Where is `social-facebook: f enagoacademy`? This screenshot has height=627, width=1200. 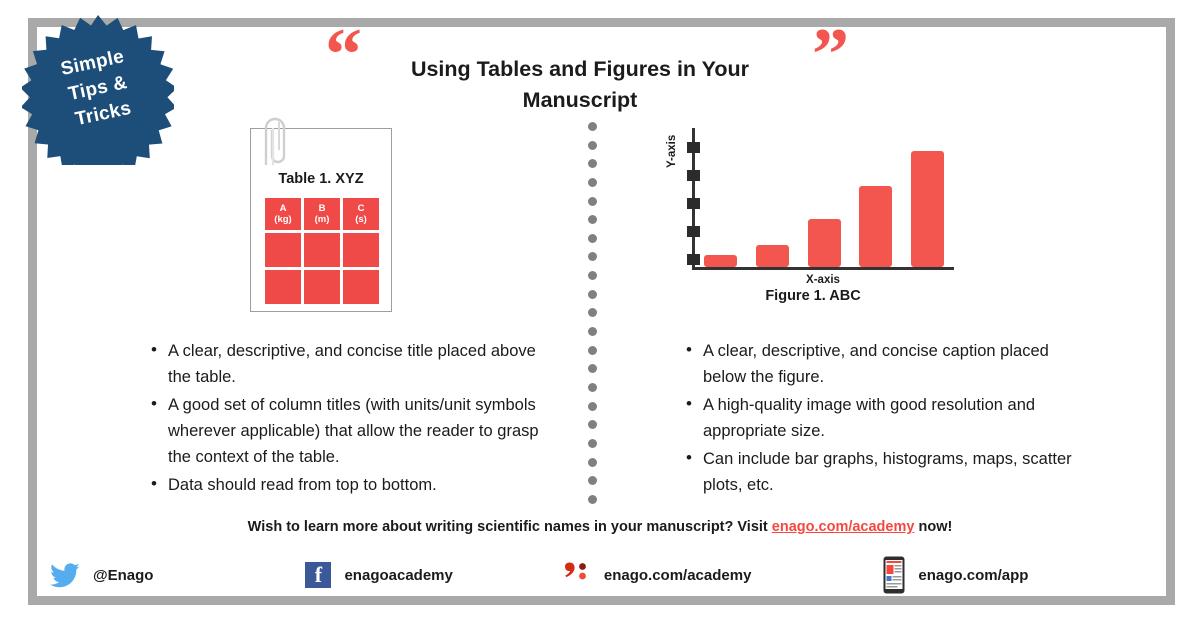
social-facebook: f enagoacademy is located at coordinates (379, 575).